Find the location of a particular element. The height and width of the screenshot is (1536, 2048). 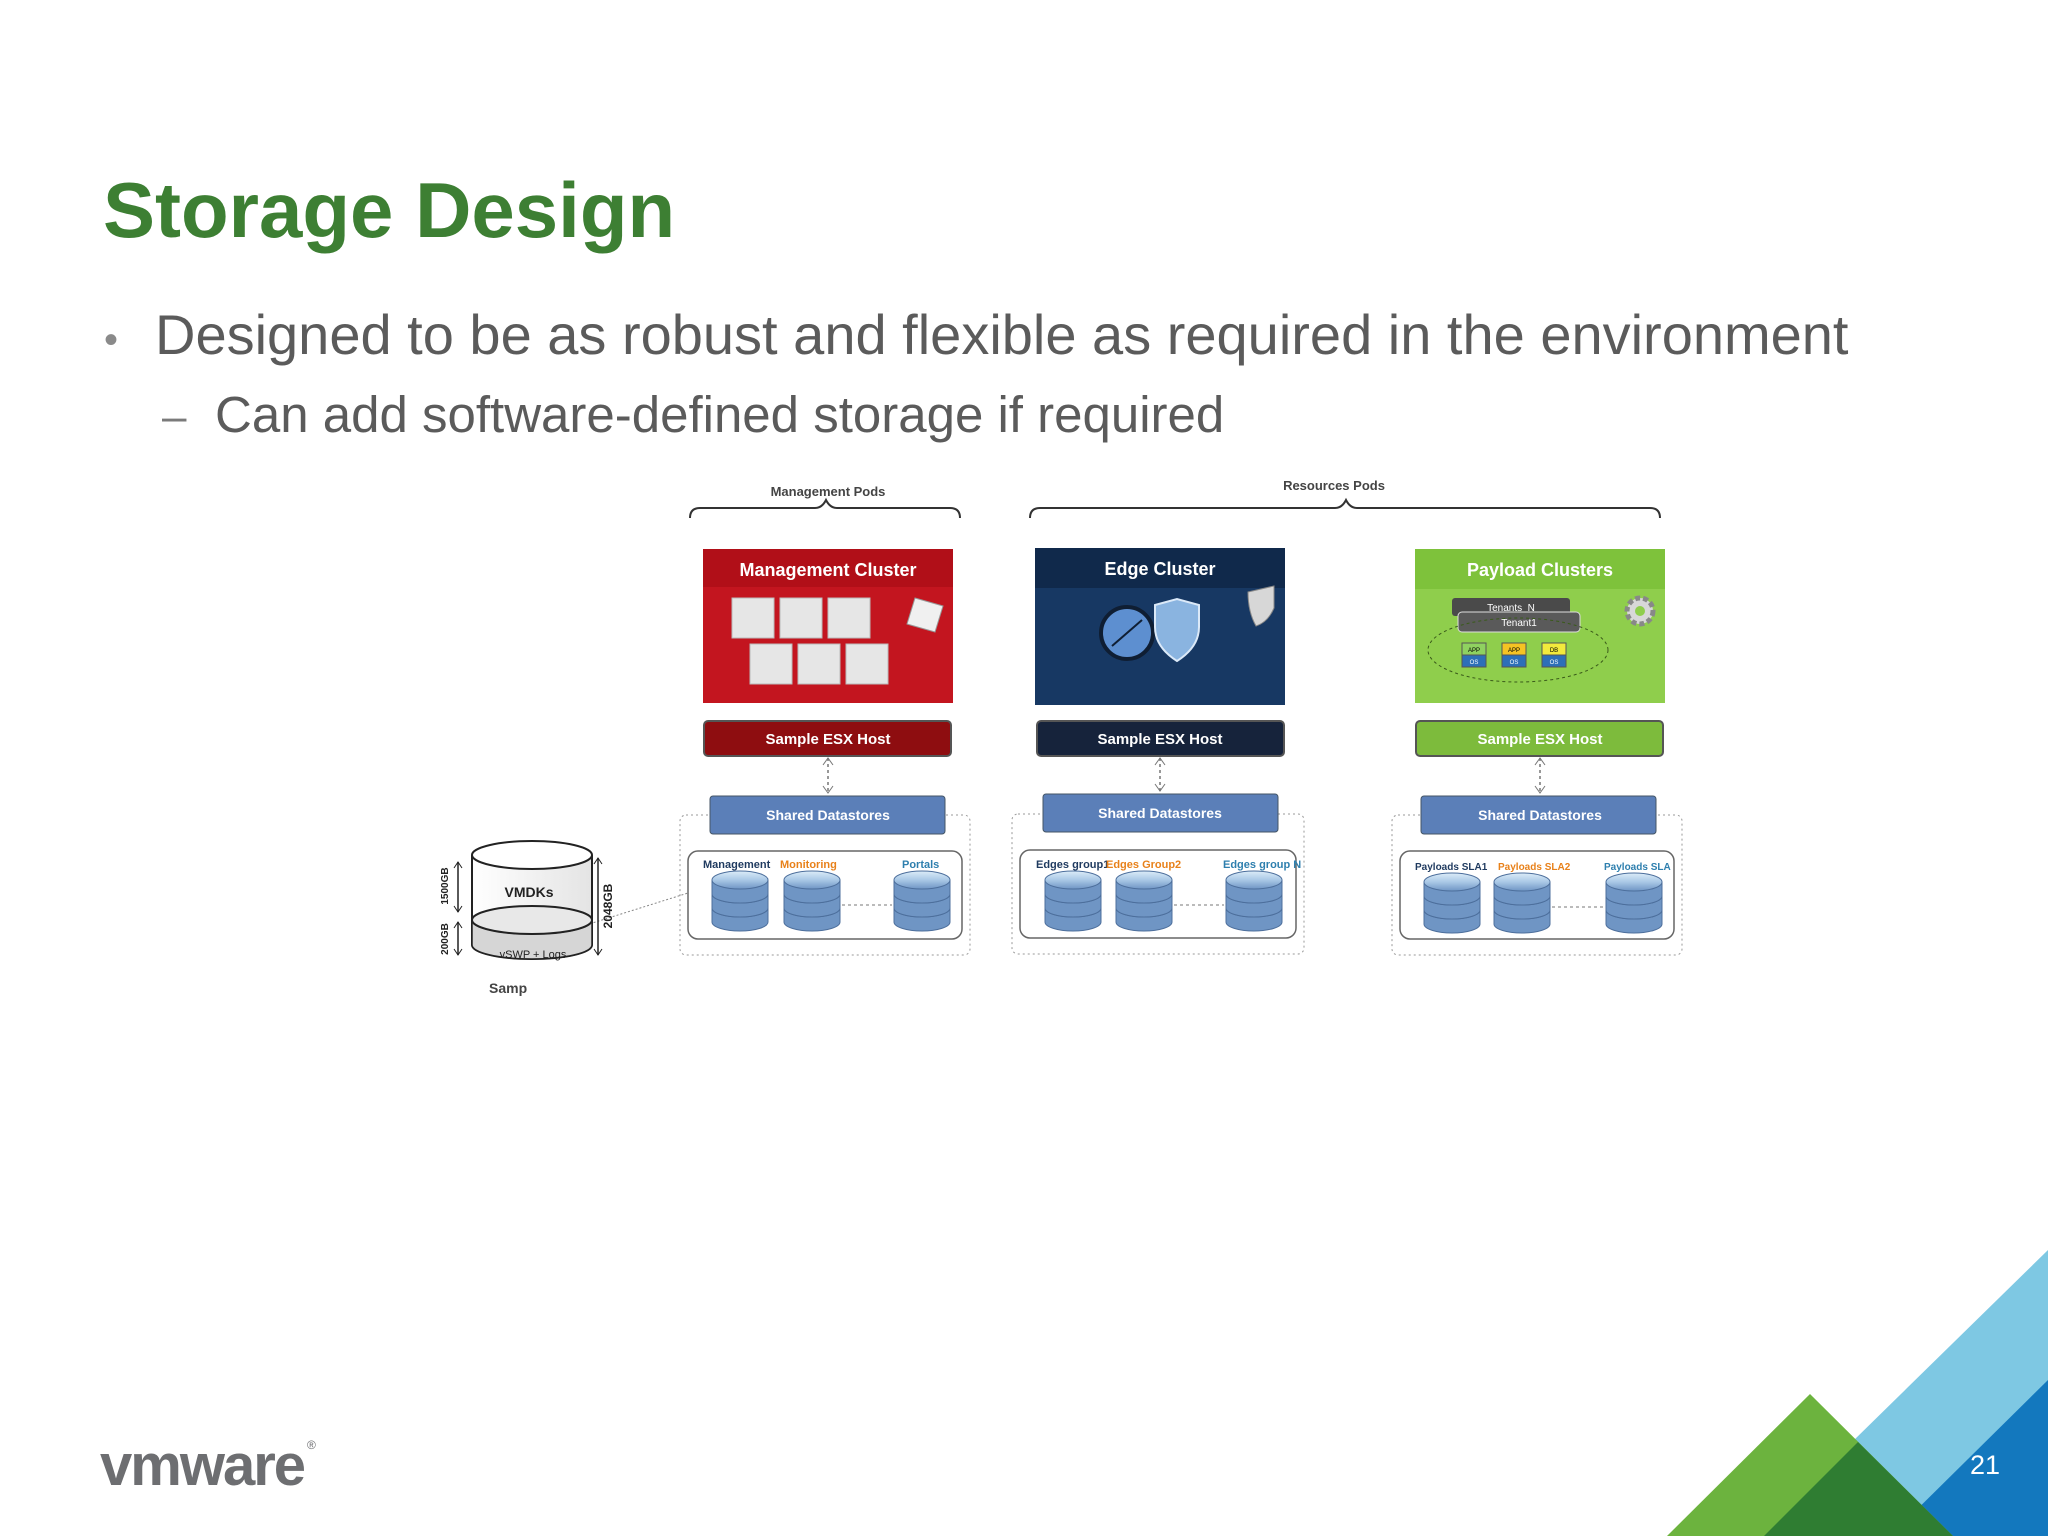

datastore-label-payloads-sla1: Payloads SLA1 is located at coordinates (1451, 867).